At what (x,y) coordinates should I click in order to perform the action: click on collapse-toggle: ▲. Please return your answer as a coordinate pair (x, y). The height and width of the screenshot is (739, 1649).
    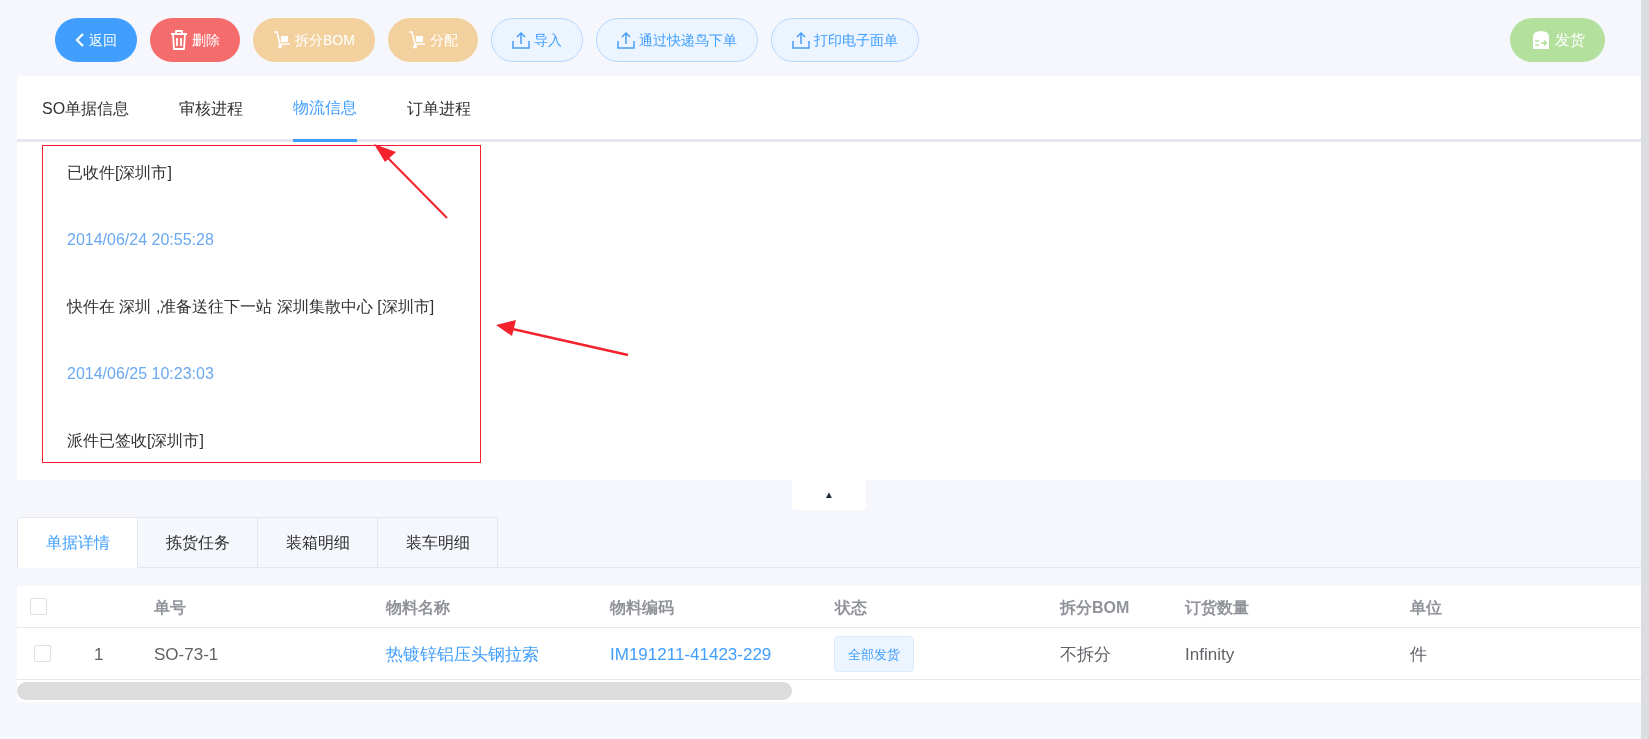
    Looking at the image, I should click on (829, 494).